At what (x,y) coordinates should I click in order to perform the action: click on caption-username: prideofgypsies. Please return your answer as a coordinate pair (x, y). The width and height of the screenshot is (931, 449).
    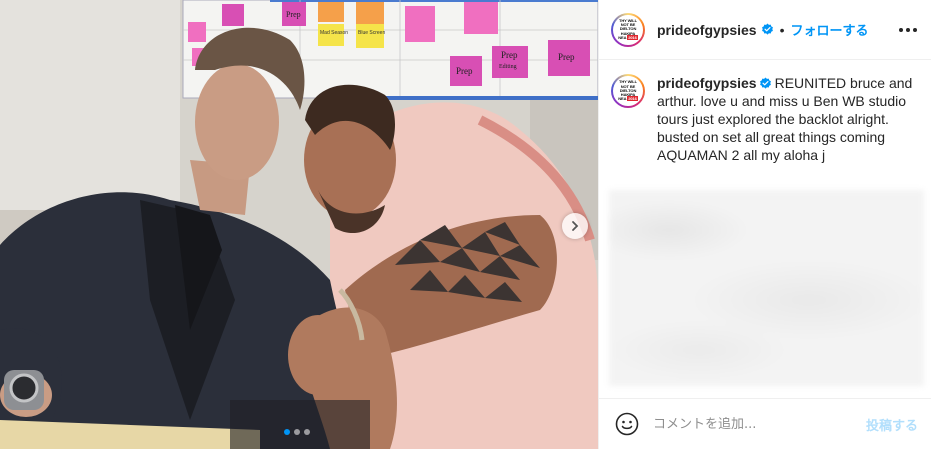
    Looking at the image, I should click on (707, 83).